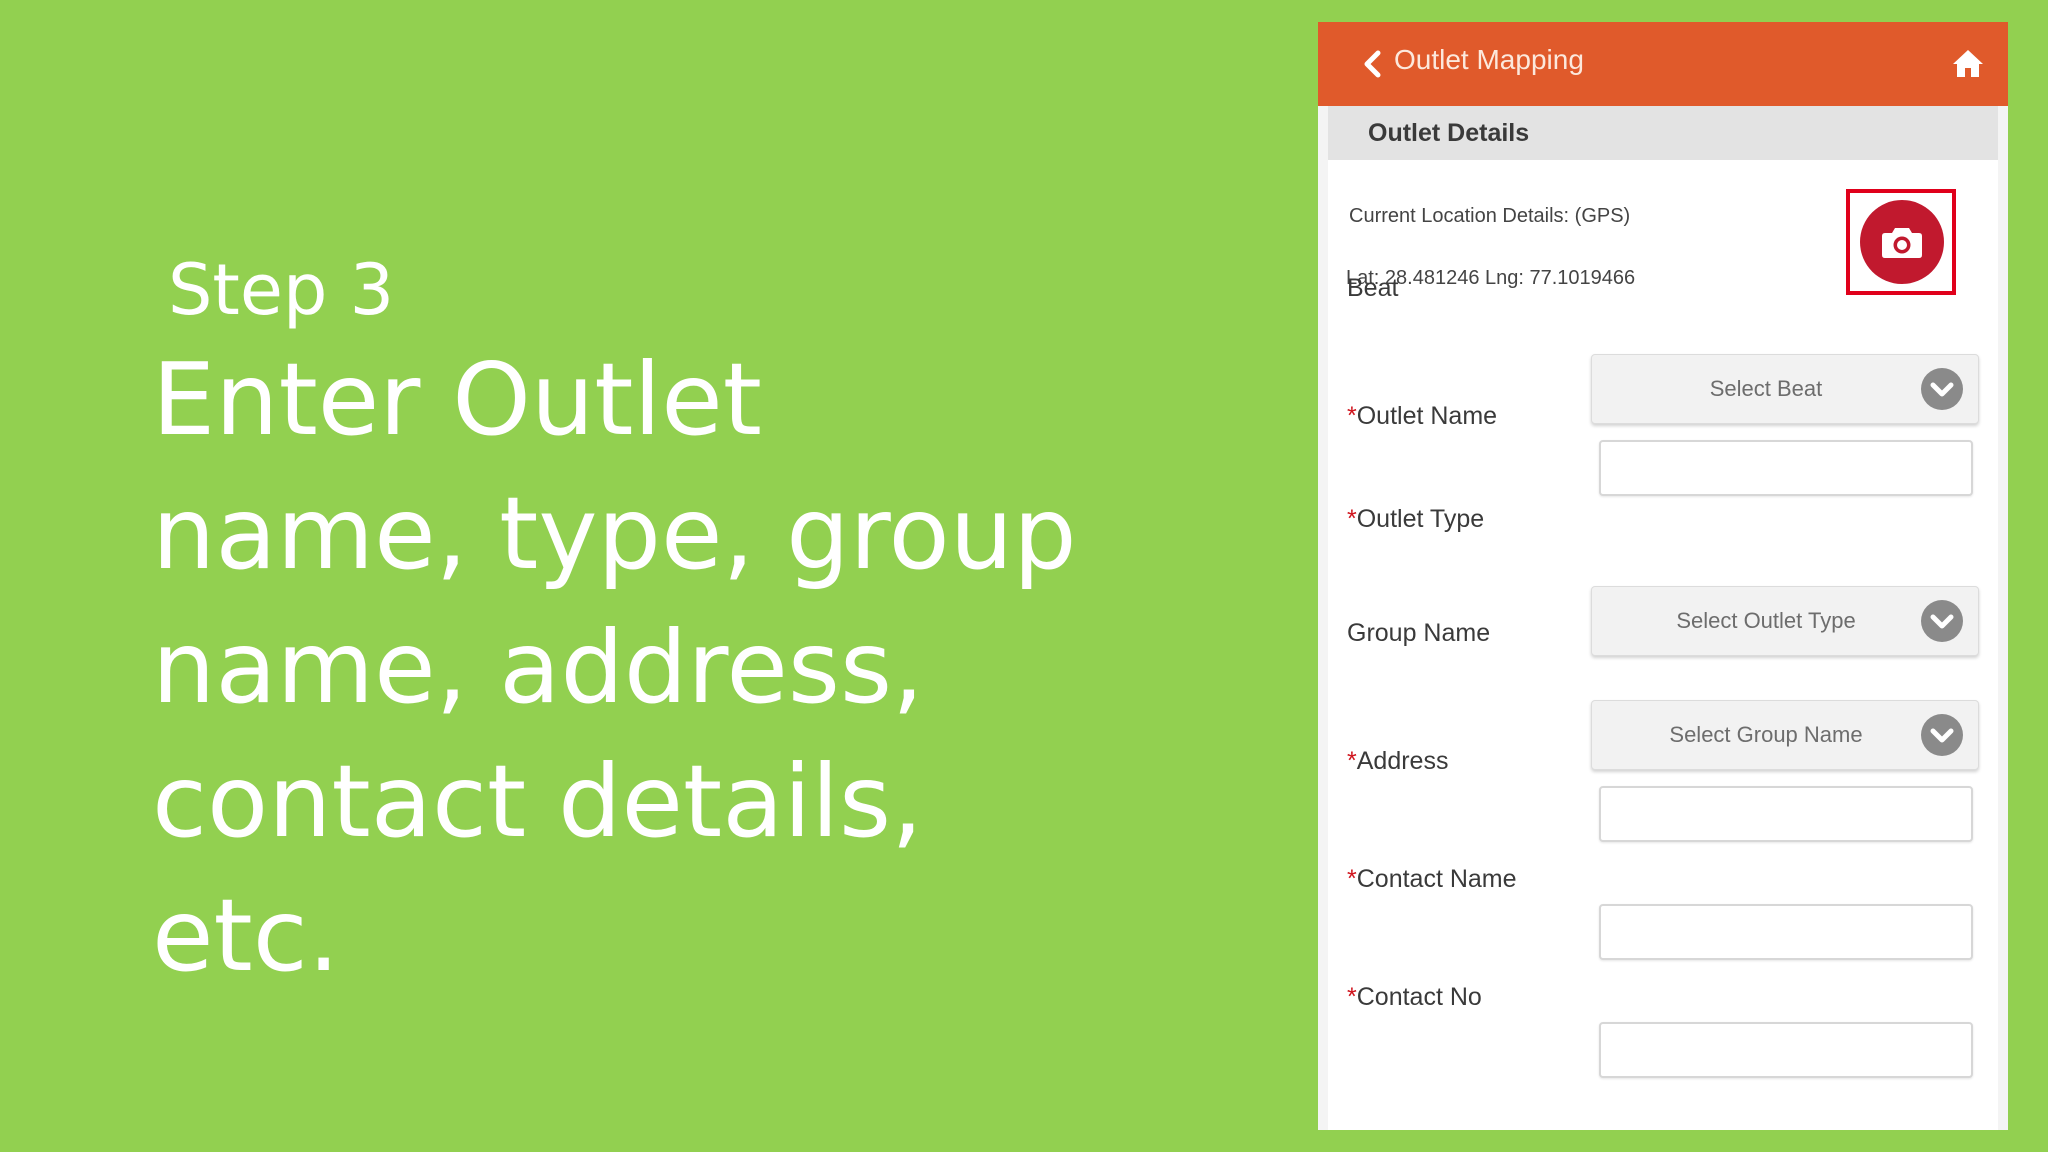 This screenshot has width=2048, height=1152. I want to click on instruction-line: contact details,, so click(537, 801).